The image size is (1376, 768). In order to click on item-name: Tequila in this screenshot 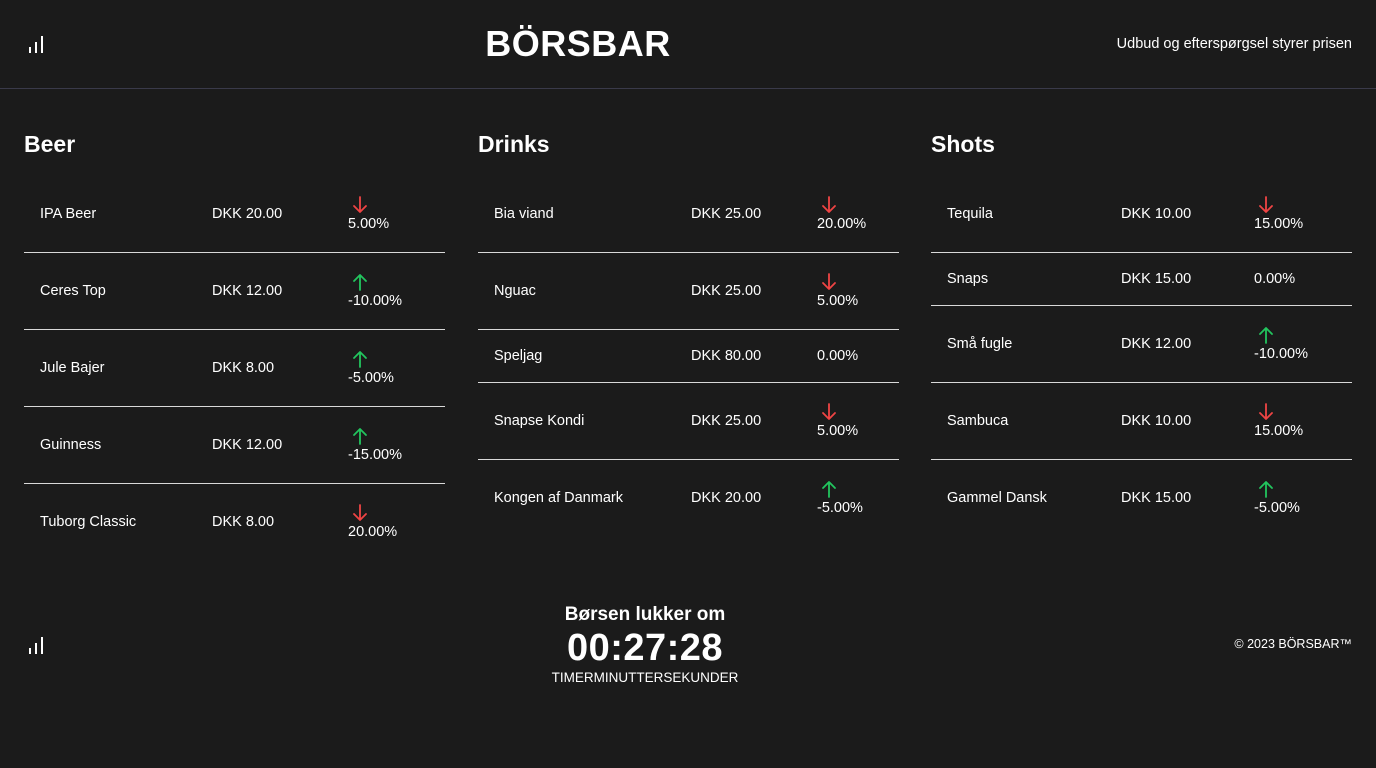, I will do `click(970, 214)`.